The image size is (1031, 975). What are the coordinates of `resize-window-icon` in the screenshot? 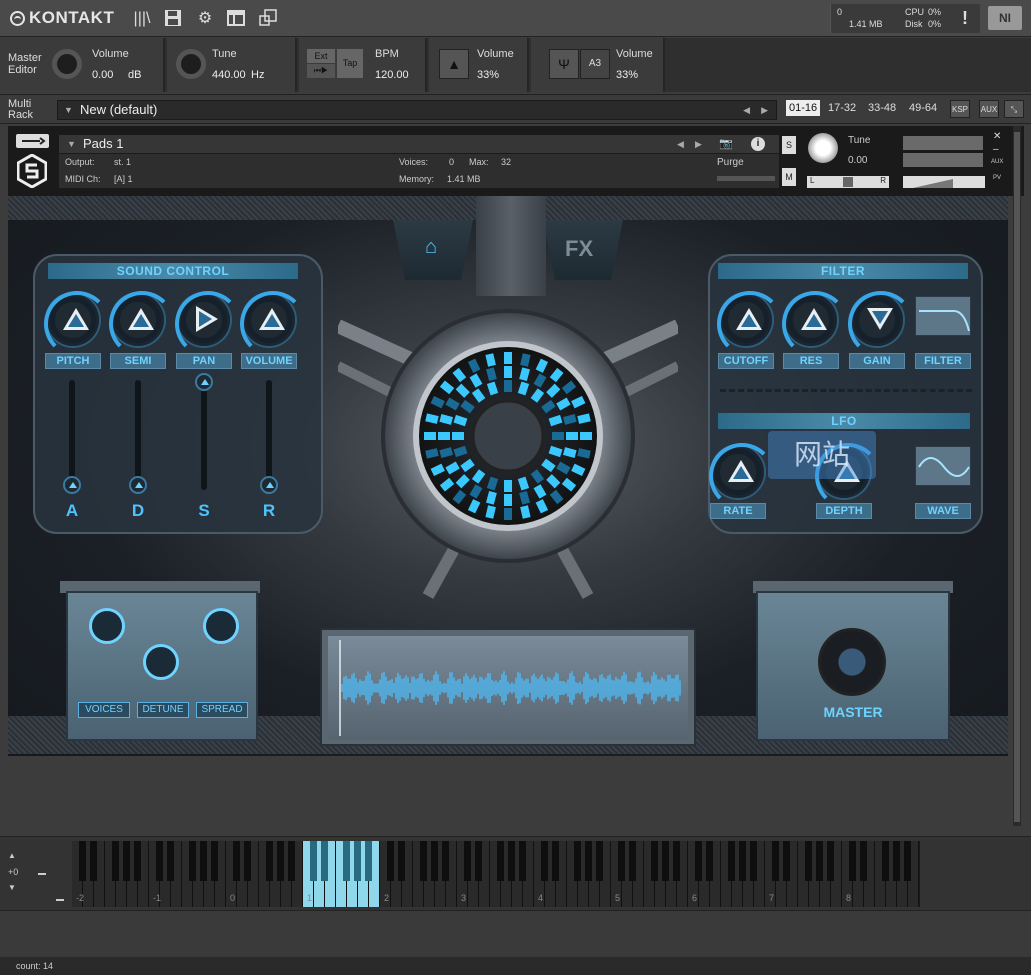 It's located at (268, 19).